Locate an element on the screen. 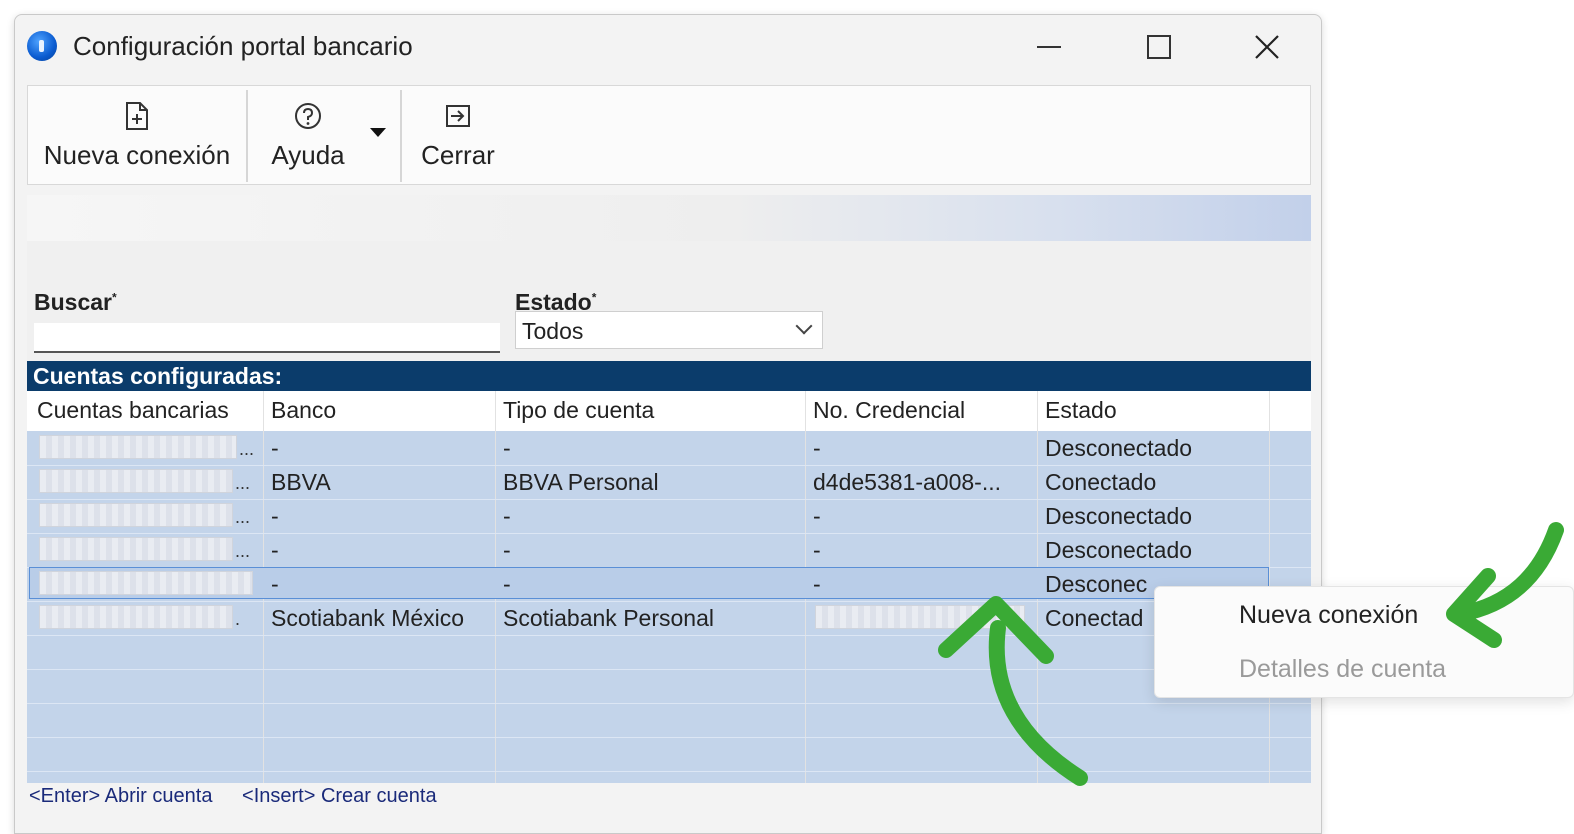 Image resolution: width=1574 pixels, height=834 pixels. filter-panel: Buscar* Estado* Todos is located at coordinates (669, 301).